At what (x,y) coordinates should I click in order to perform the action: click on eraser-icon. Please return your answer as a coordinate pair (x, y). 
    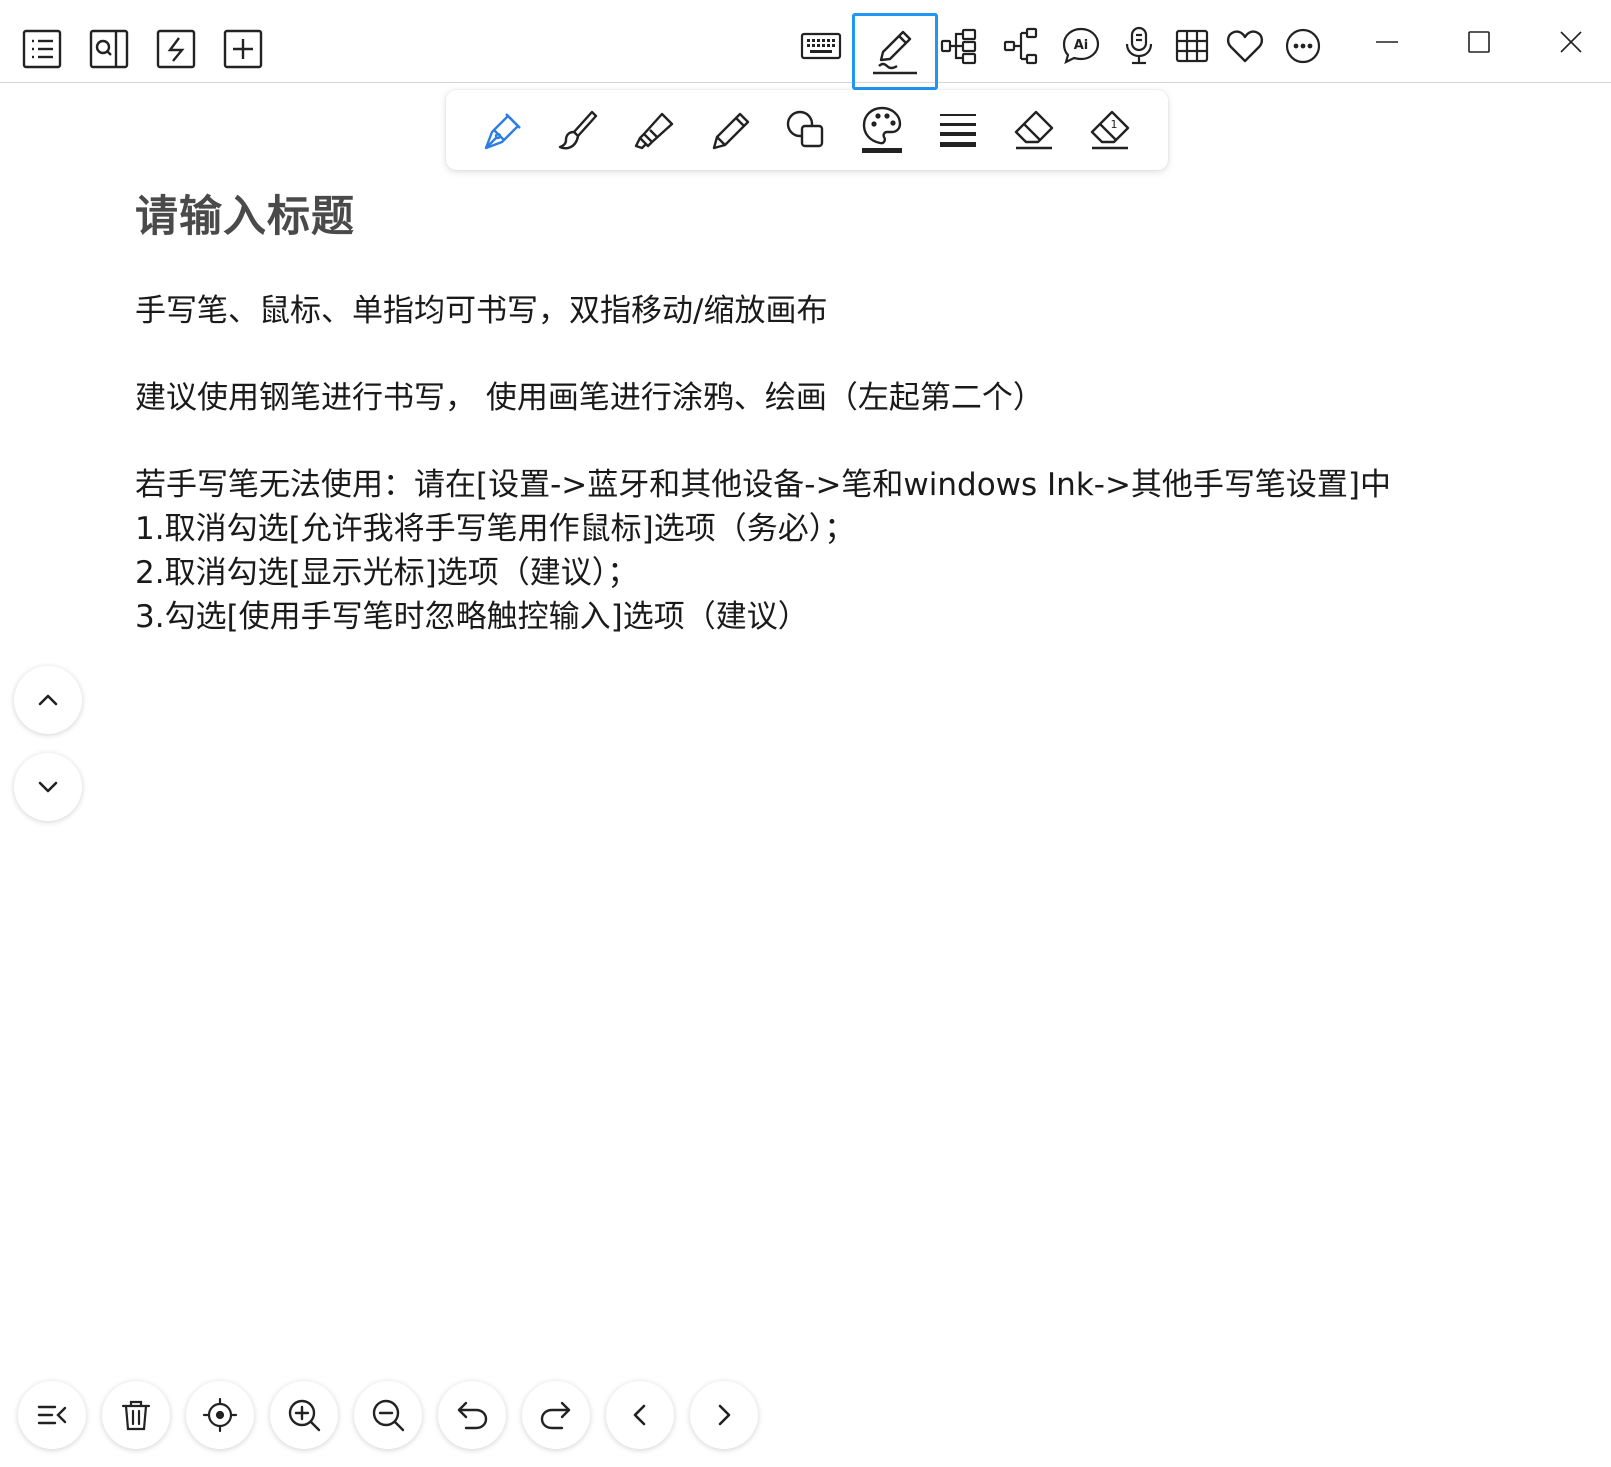
    Looking at the image, I should click on (1034, 130).